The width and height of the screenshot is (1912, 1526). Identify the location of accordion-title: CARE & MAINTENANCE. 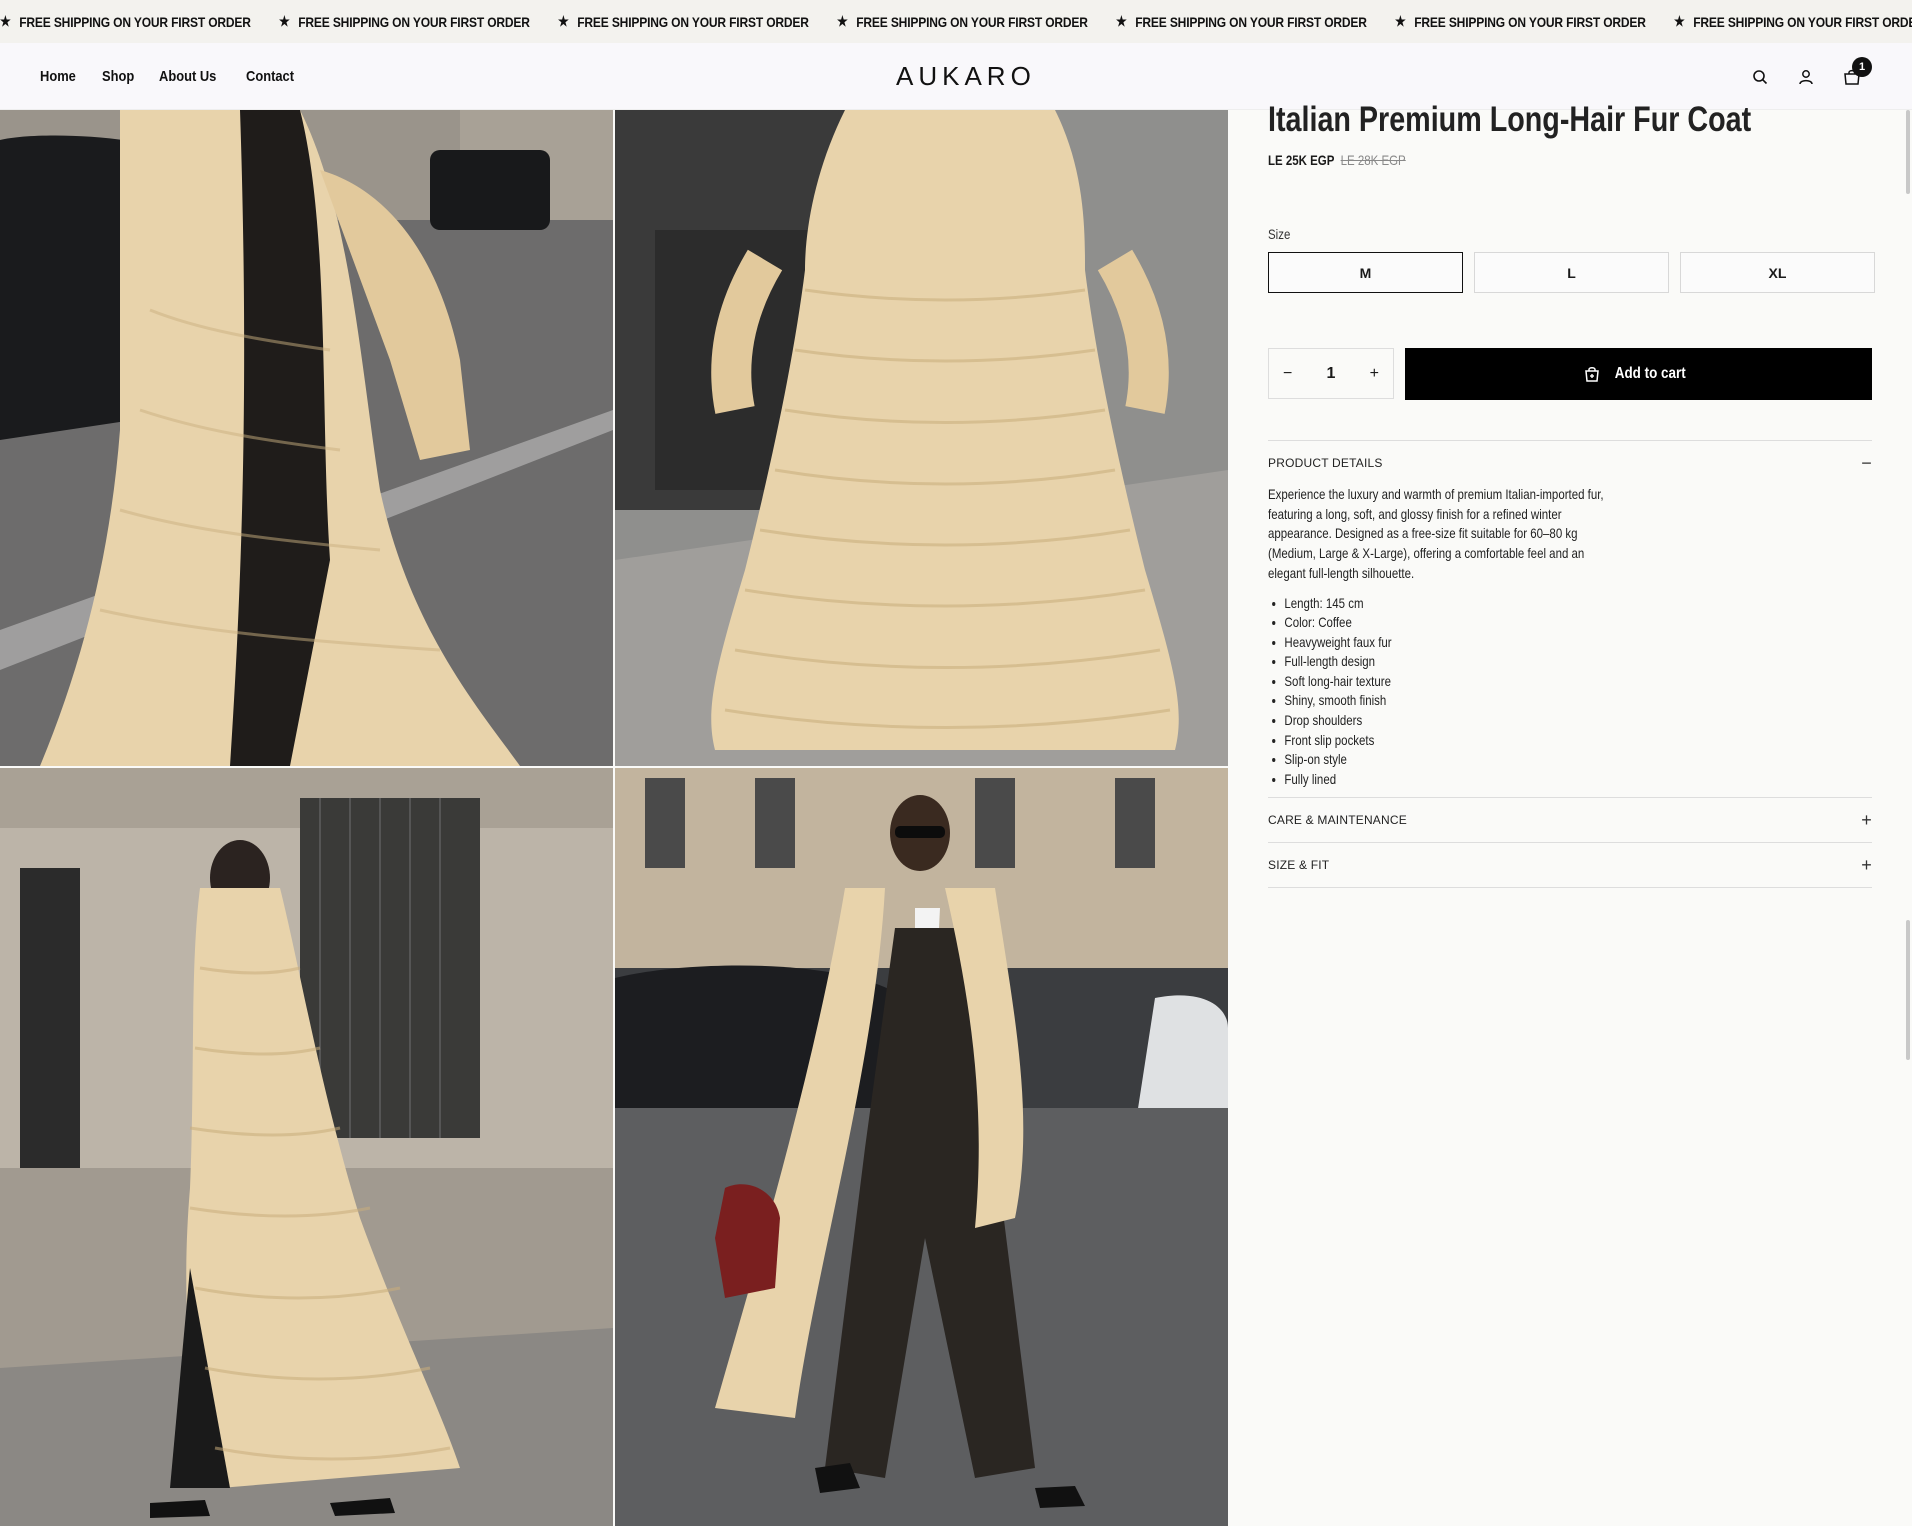
(1337, 820).